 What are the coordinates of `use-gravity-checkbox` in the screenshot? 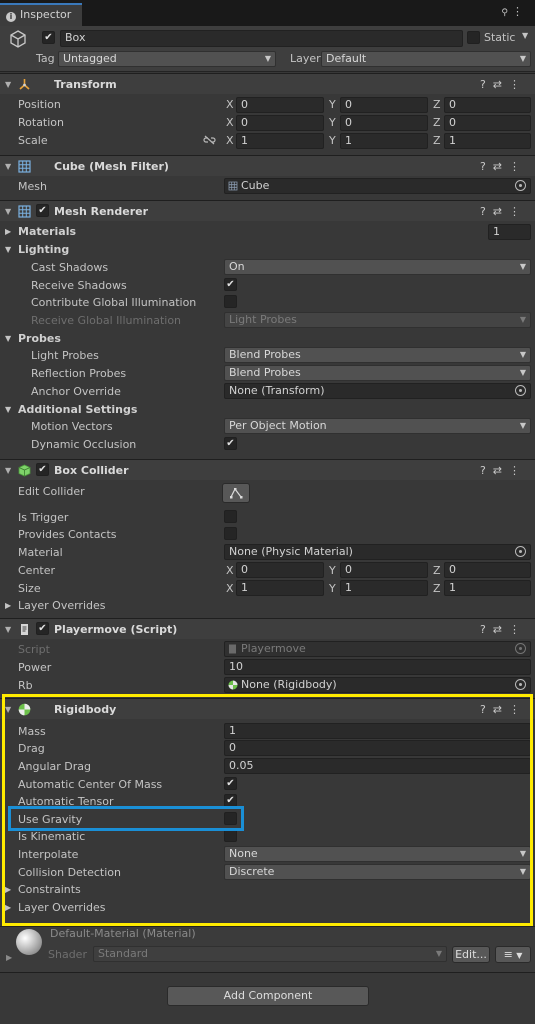 It's located at (230, 818).